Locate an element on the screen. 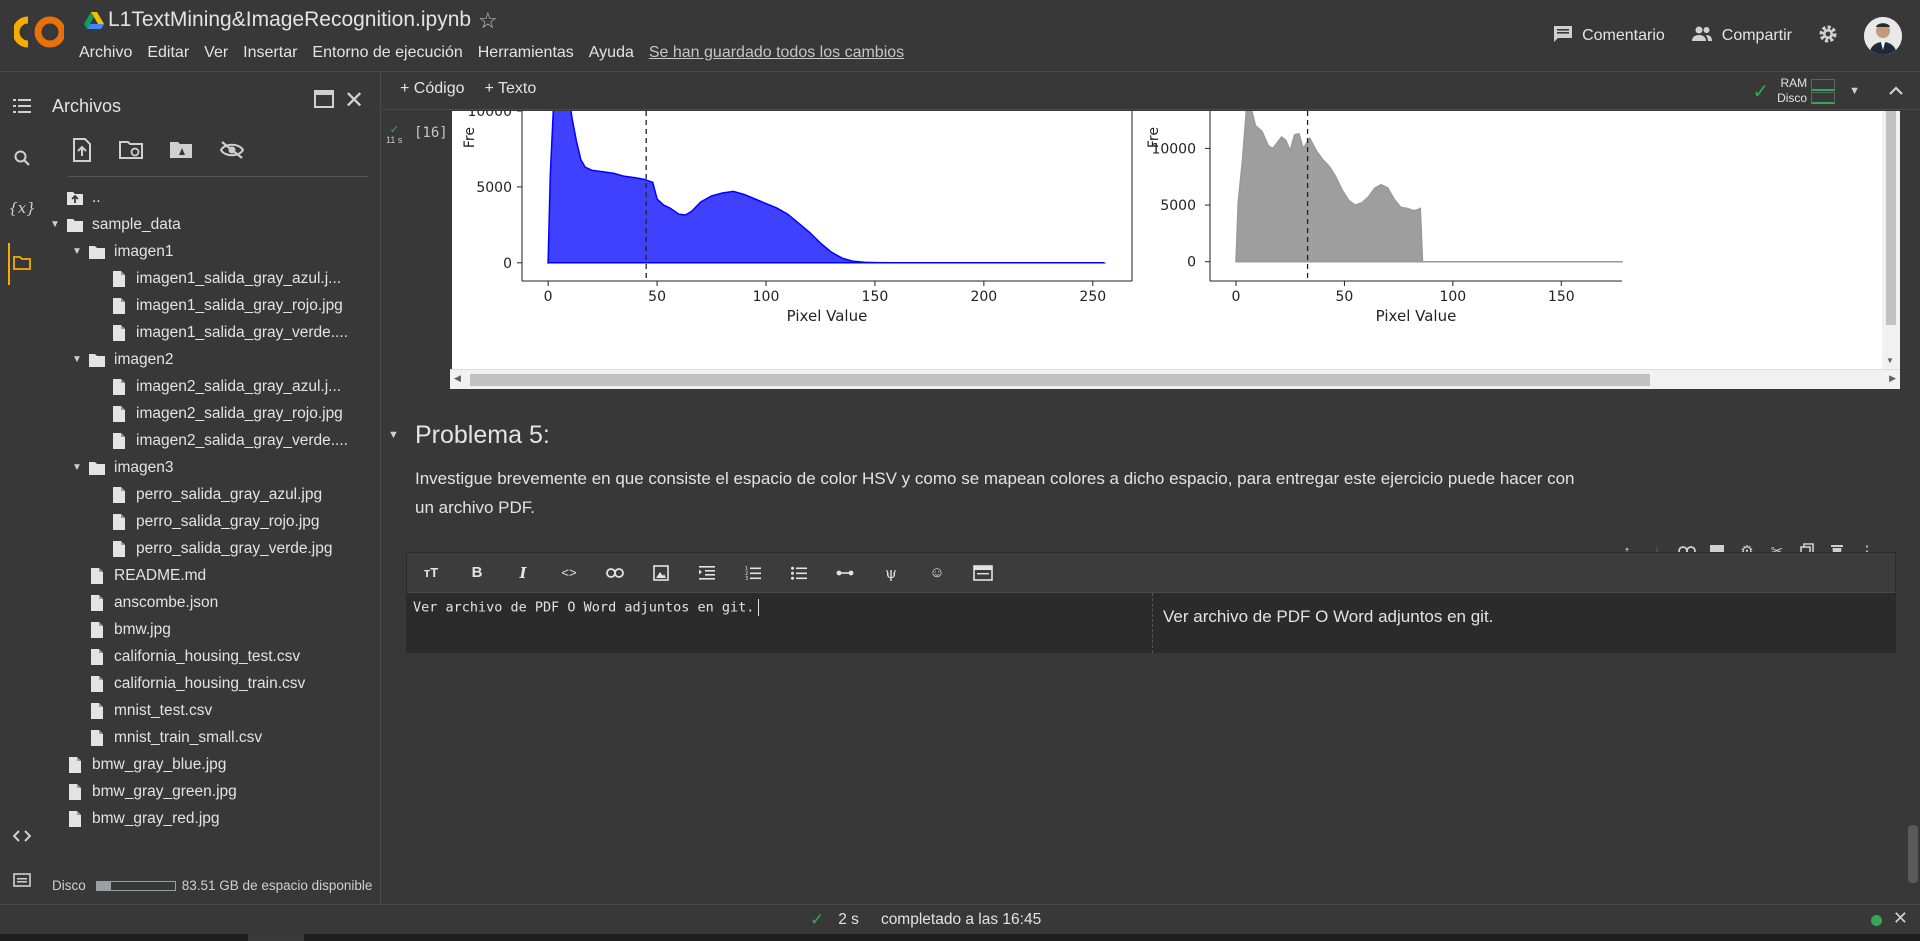  x-tick-label: 100 is located at coordinates (1452, 297).